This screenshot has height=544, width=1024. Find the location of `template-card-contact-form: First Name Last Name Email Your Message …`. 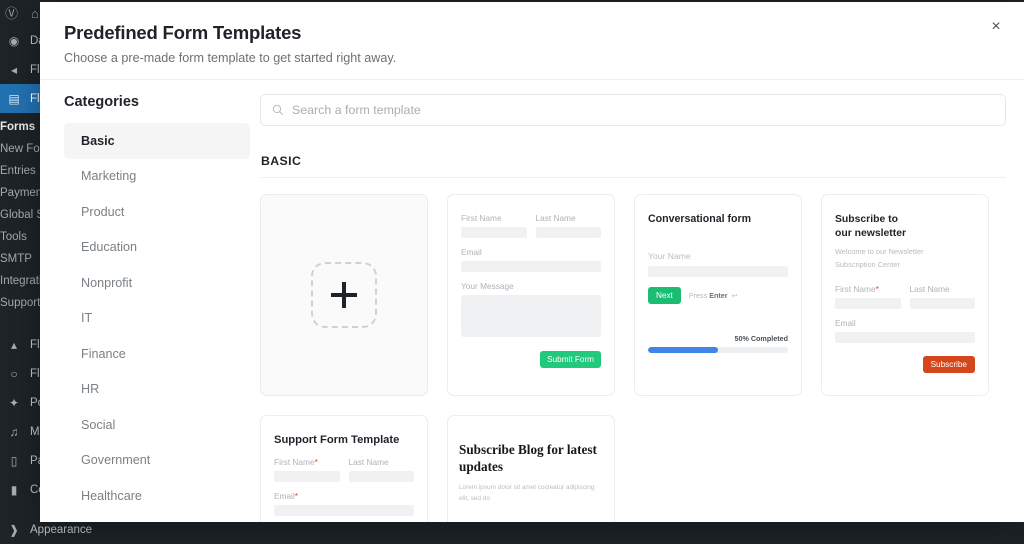

template-card-contact-form: First Name Last Name Email Your Message … is located at coordinates (531, 295).